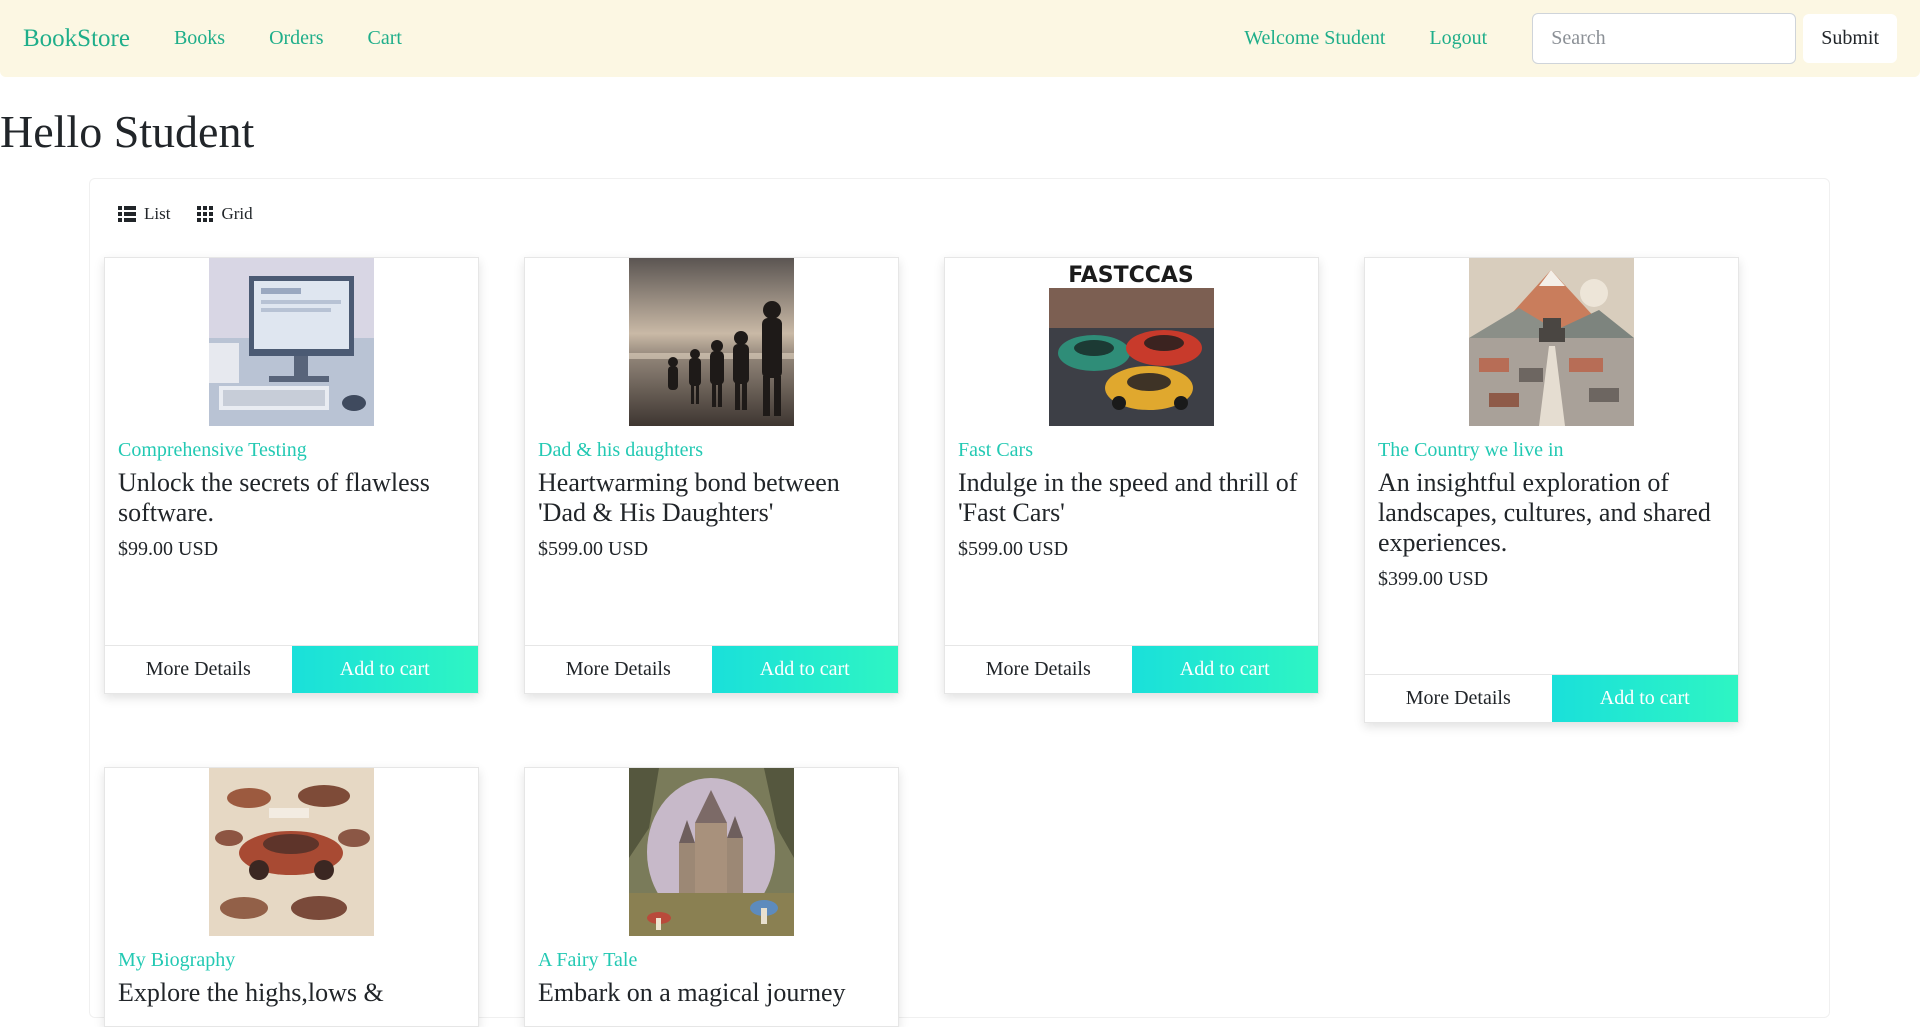  Describe the element at coordinates (711, 342) in the screenshot. I see `beach-family-image` at that location.